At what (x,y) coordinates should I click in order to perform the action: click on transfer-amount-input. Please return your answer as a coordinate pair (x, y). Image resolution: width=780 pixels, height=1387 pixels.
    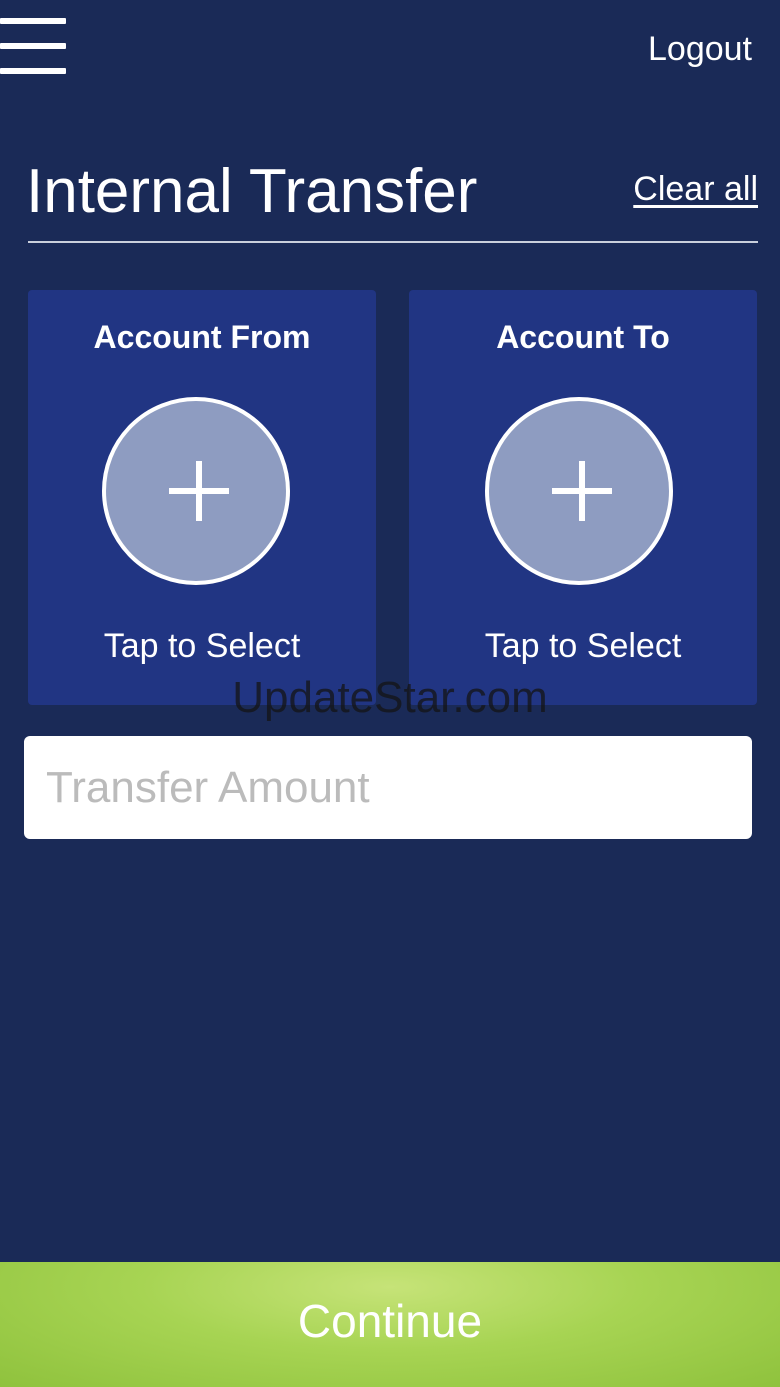
    Looking at the image, I should click on (388, 787).